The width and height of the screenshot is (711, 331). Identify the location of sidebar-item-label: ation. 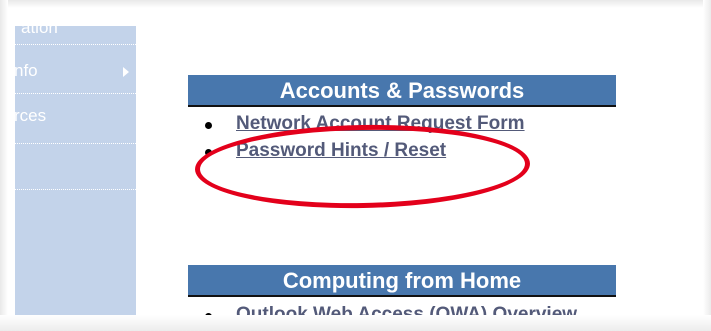
(39, 31).